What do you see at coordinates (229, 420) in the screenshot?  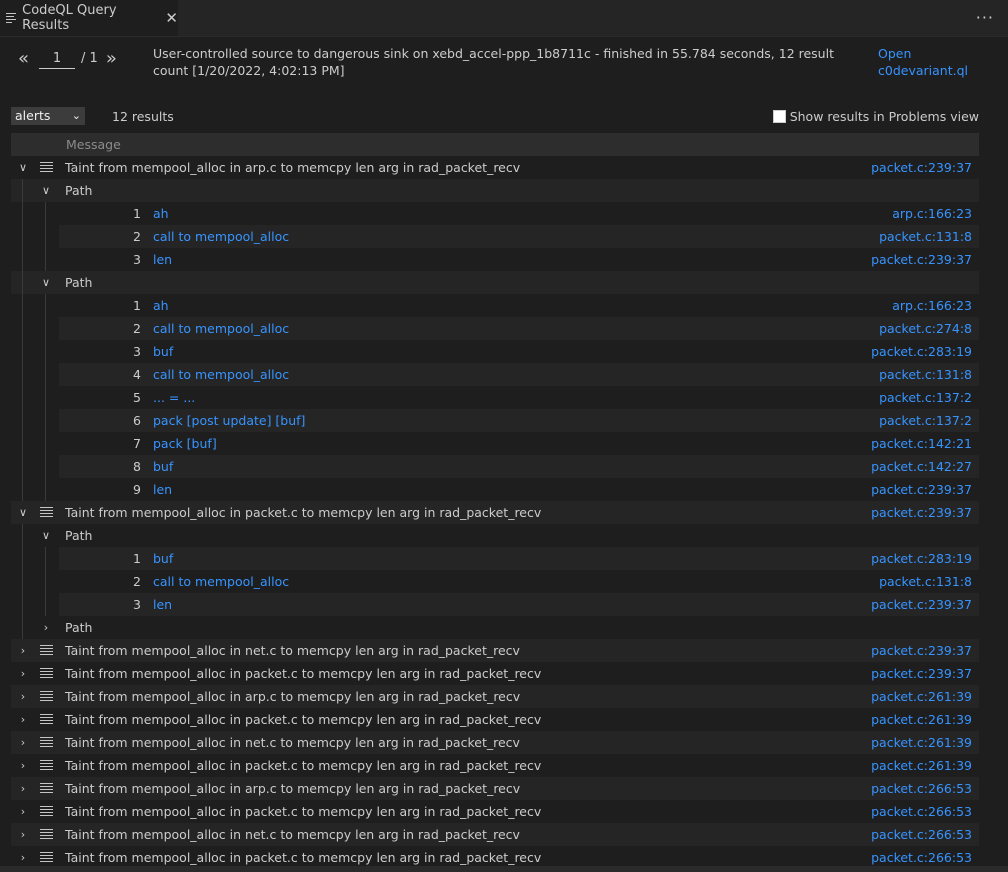 I see `step-link: pack [post update] [buf]` at bounding box center [229, 420].